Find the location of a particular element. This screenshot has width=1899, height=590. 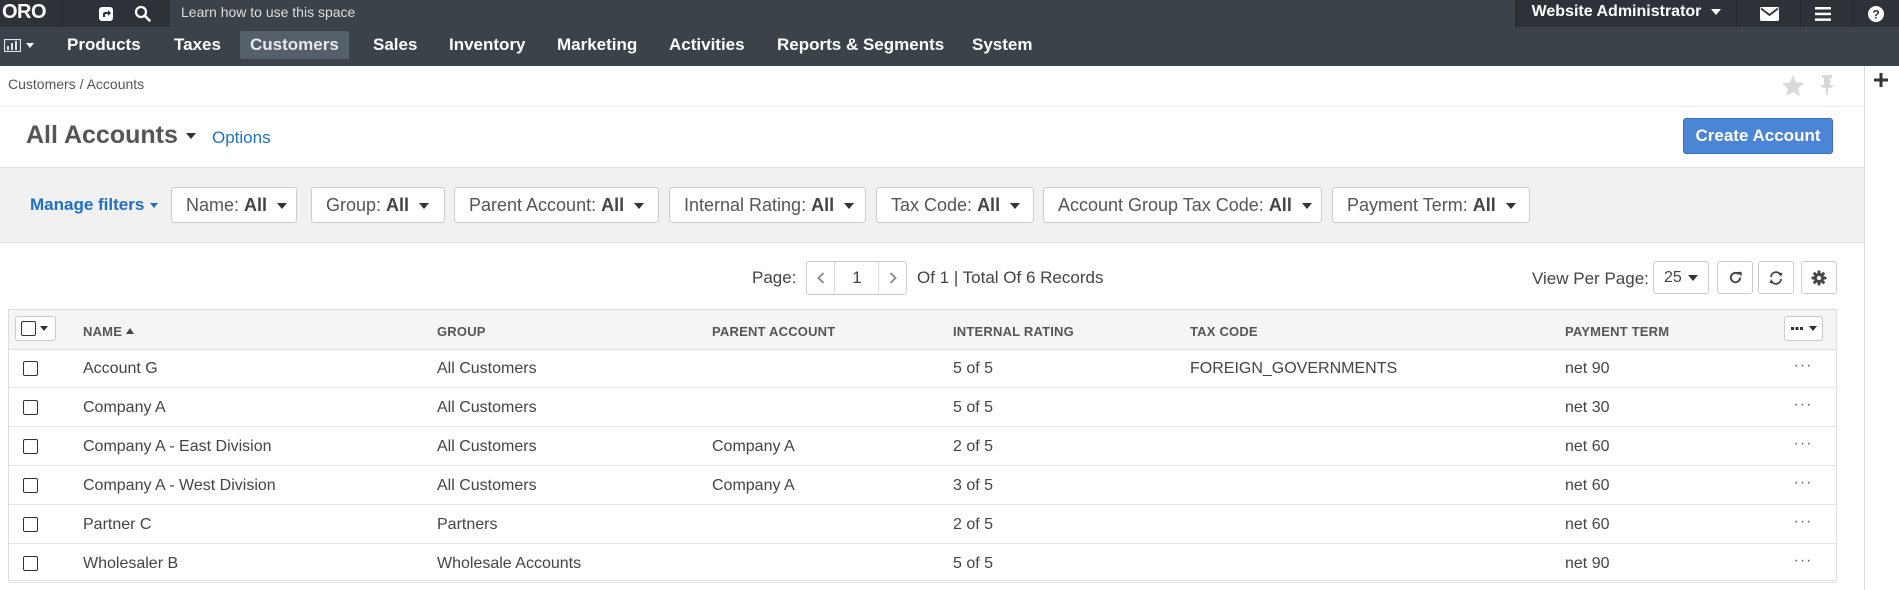

manage-filters-button: Manage filters is located at coordinates (94, 205).